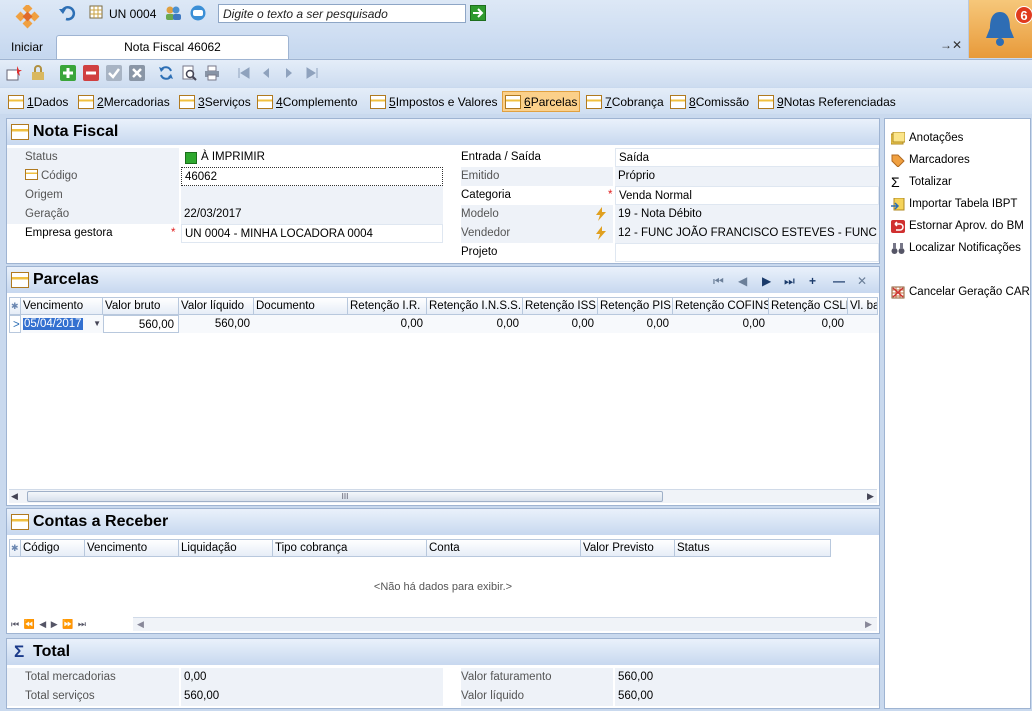 The width and height of the screenshot is (1032, 711). Describe the element at coordinates (560, 324) in the screenshot. I see `cell-retencao-iss: 0,00` at that location.